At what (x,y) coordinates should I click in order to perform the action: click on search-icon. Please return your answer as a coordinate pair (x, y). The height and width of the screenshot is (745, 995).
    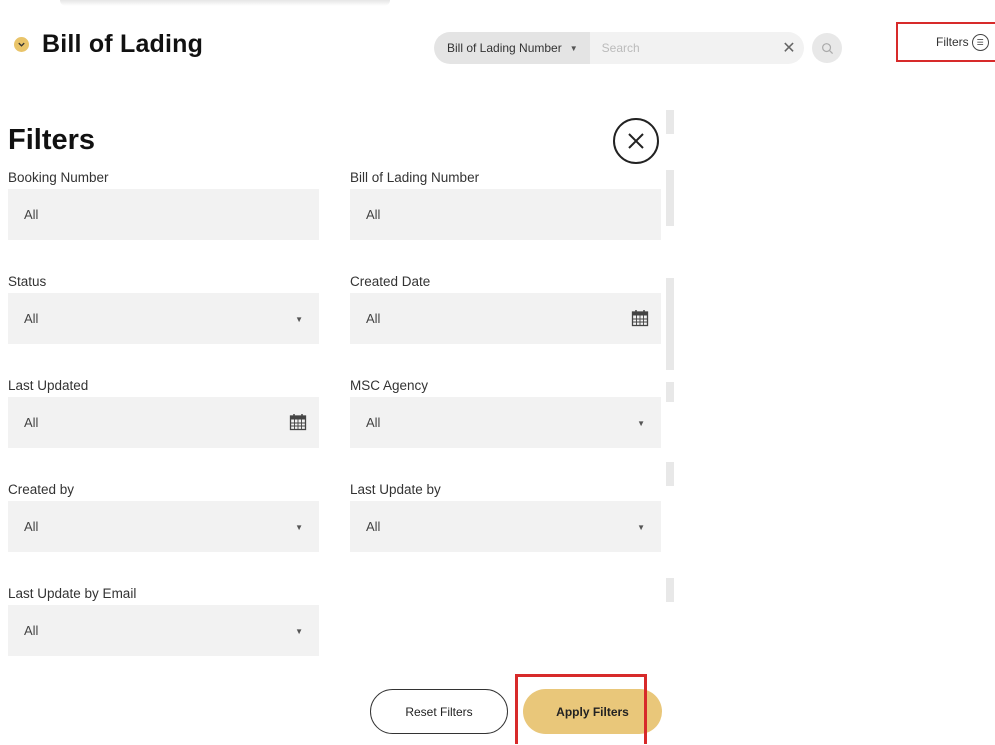
    Looking at the image, I should click on (827, 48).